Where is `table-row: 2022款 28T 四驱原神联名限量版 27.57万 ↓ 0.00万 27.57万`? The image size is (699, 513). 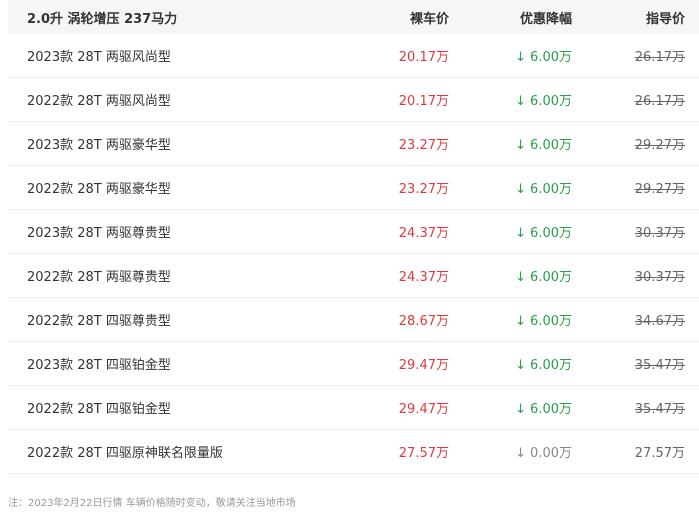
table-row: 2022款 28T 四驱原神联名限量版 27.57万 ↓ 0.00万 27.57万 is located at coordinates (353, 452).